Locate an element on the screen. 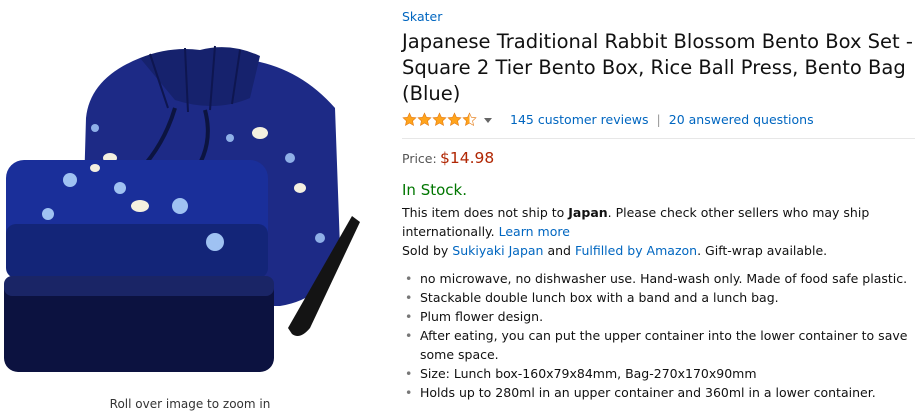 The height and width of the screenshot is (412, 924). half-star-icon is located at coordinates (469, 118).